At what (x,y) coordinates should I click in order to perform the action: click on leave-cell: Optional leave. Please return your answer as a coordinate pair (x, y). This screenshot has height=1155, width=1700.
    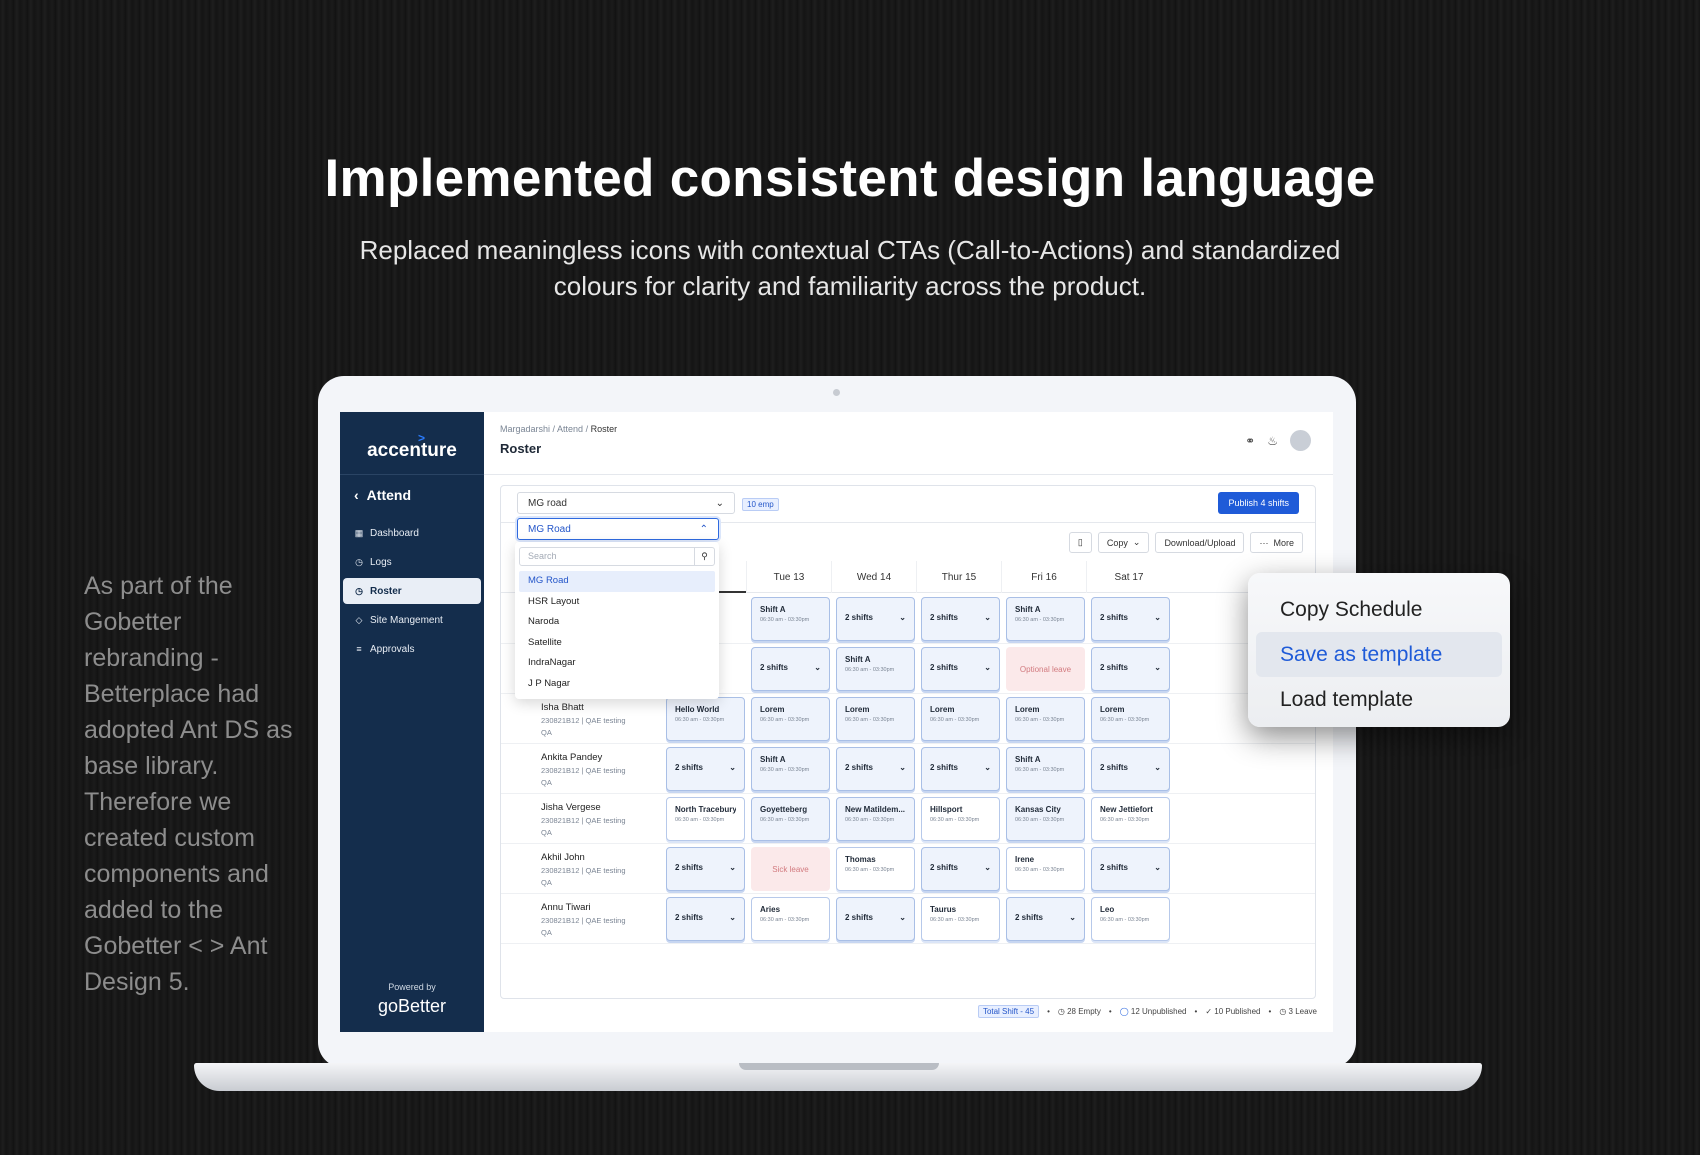
    Looking at the image, I should click on (1045, 669).